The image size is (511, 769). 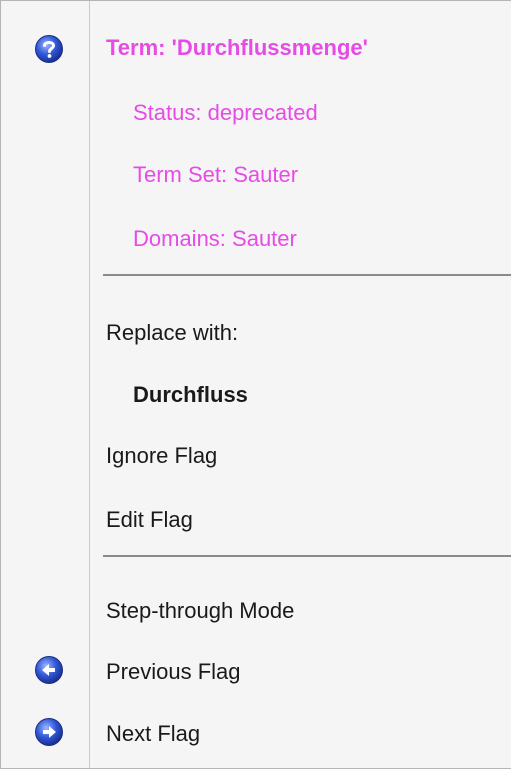 What do you see at coordinates (216, 174) in the screenshot?
I see `term-set: Term Set: Sauter` at bounding box center [216, 174].